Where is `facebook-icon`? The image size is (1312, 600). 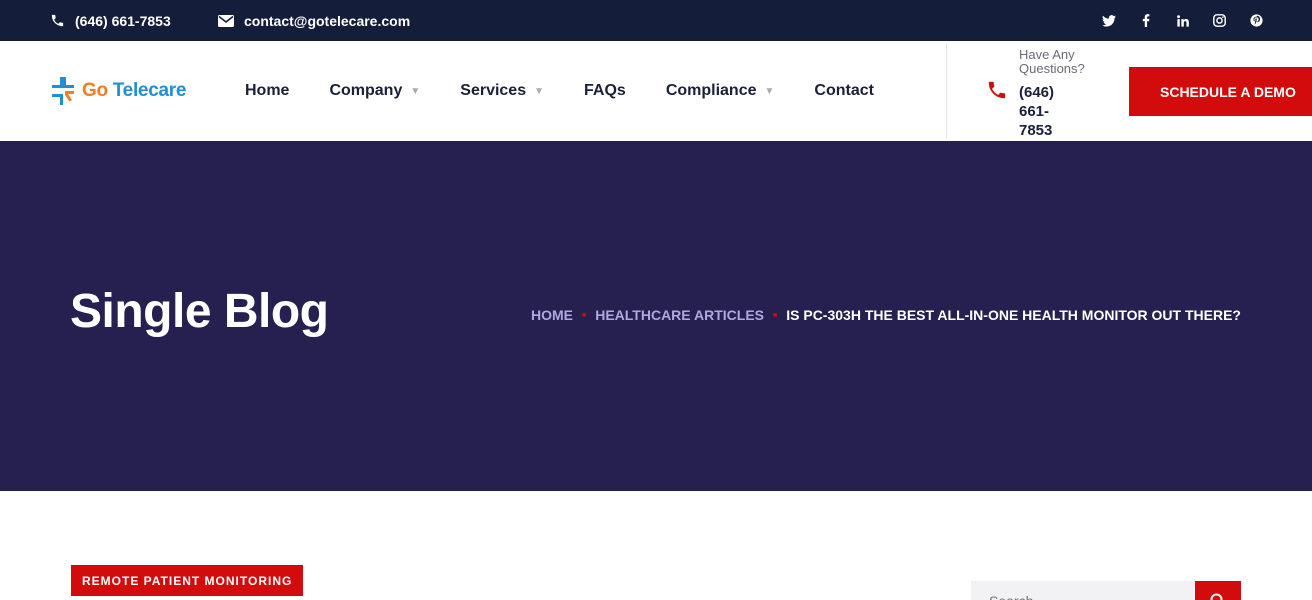
facebook-icon is located at coordinates (1145, 20).